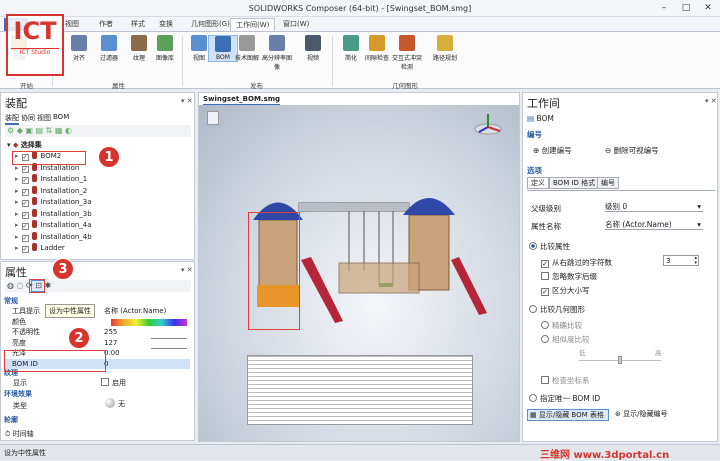 Image resolution: width=720 pixels, height=461 pixels. What do you see at coordinates (61, 117) in the screenshot?
I see `assembly-tab: BOM` at bounding box center [61, 117].